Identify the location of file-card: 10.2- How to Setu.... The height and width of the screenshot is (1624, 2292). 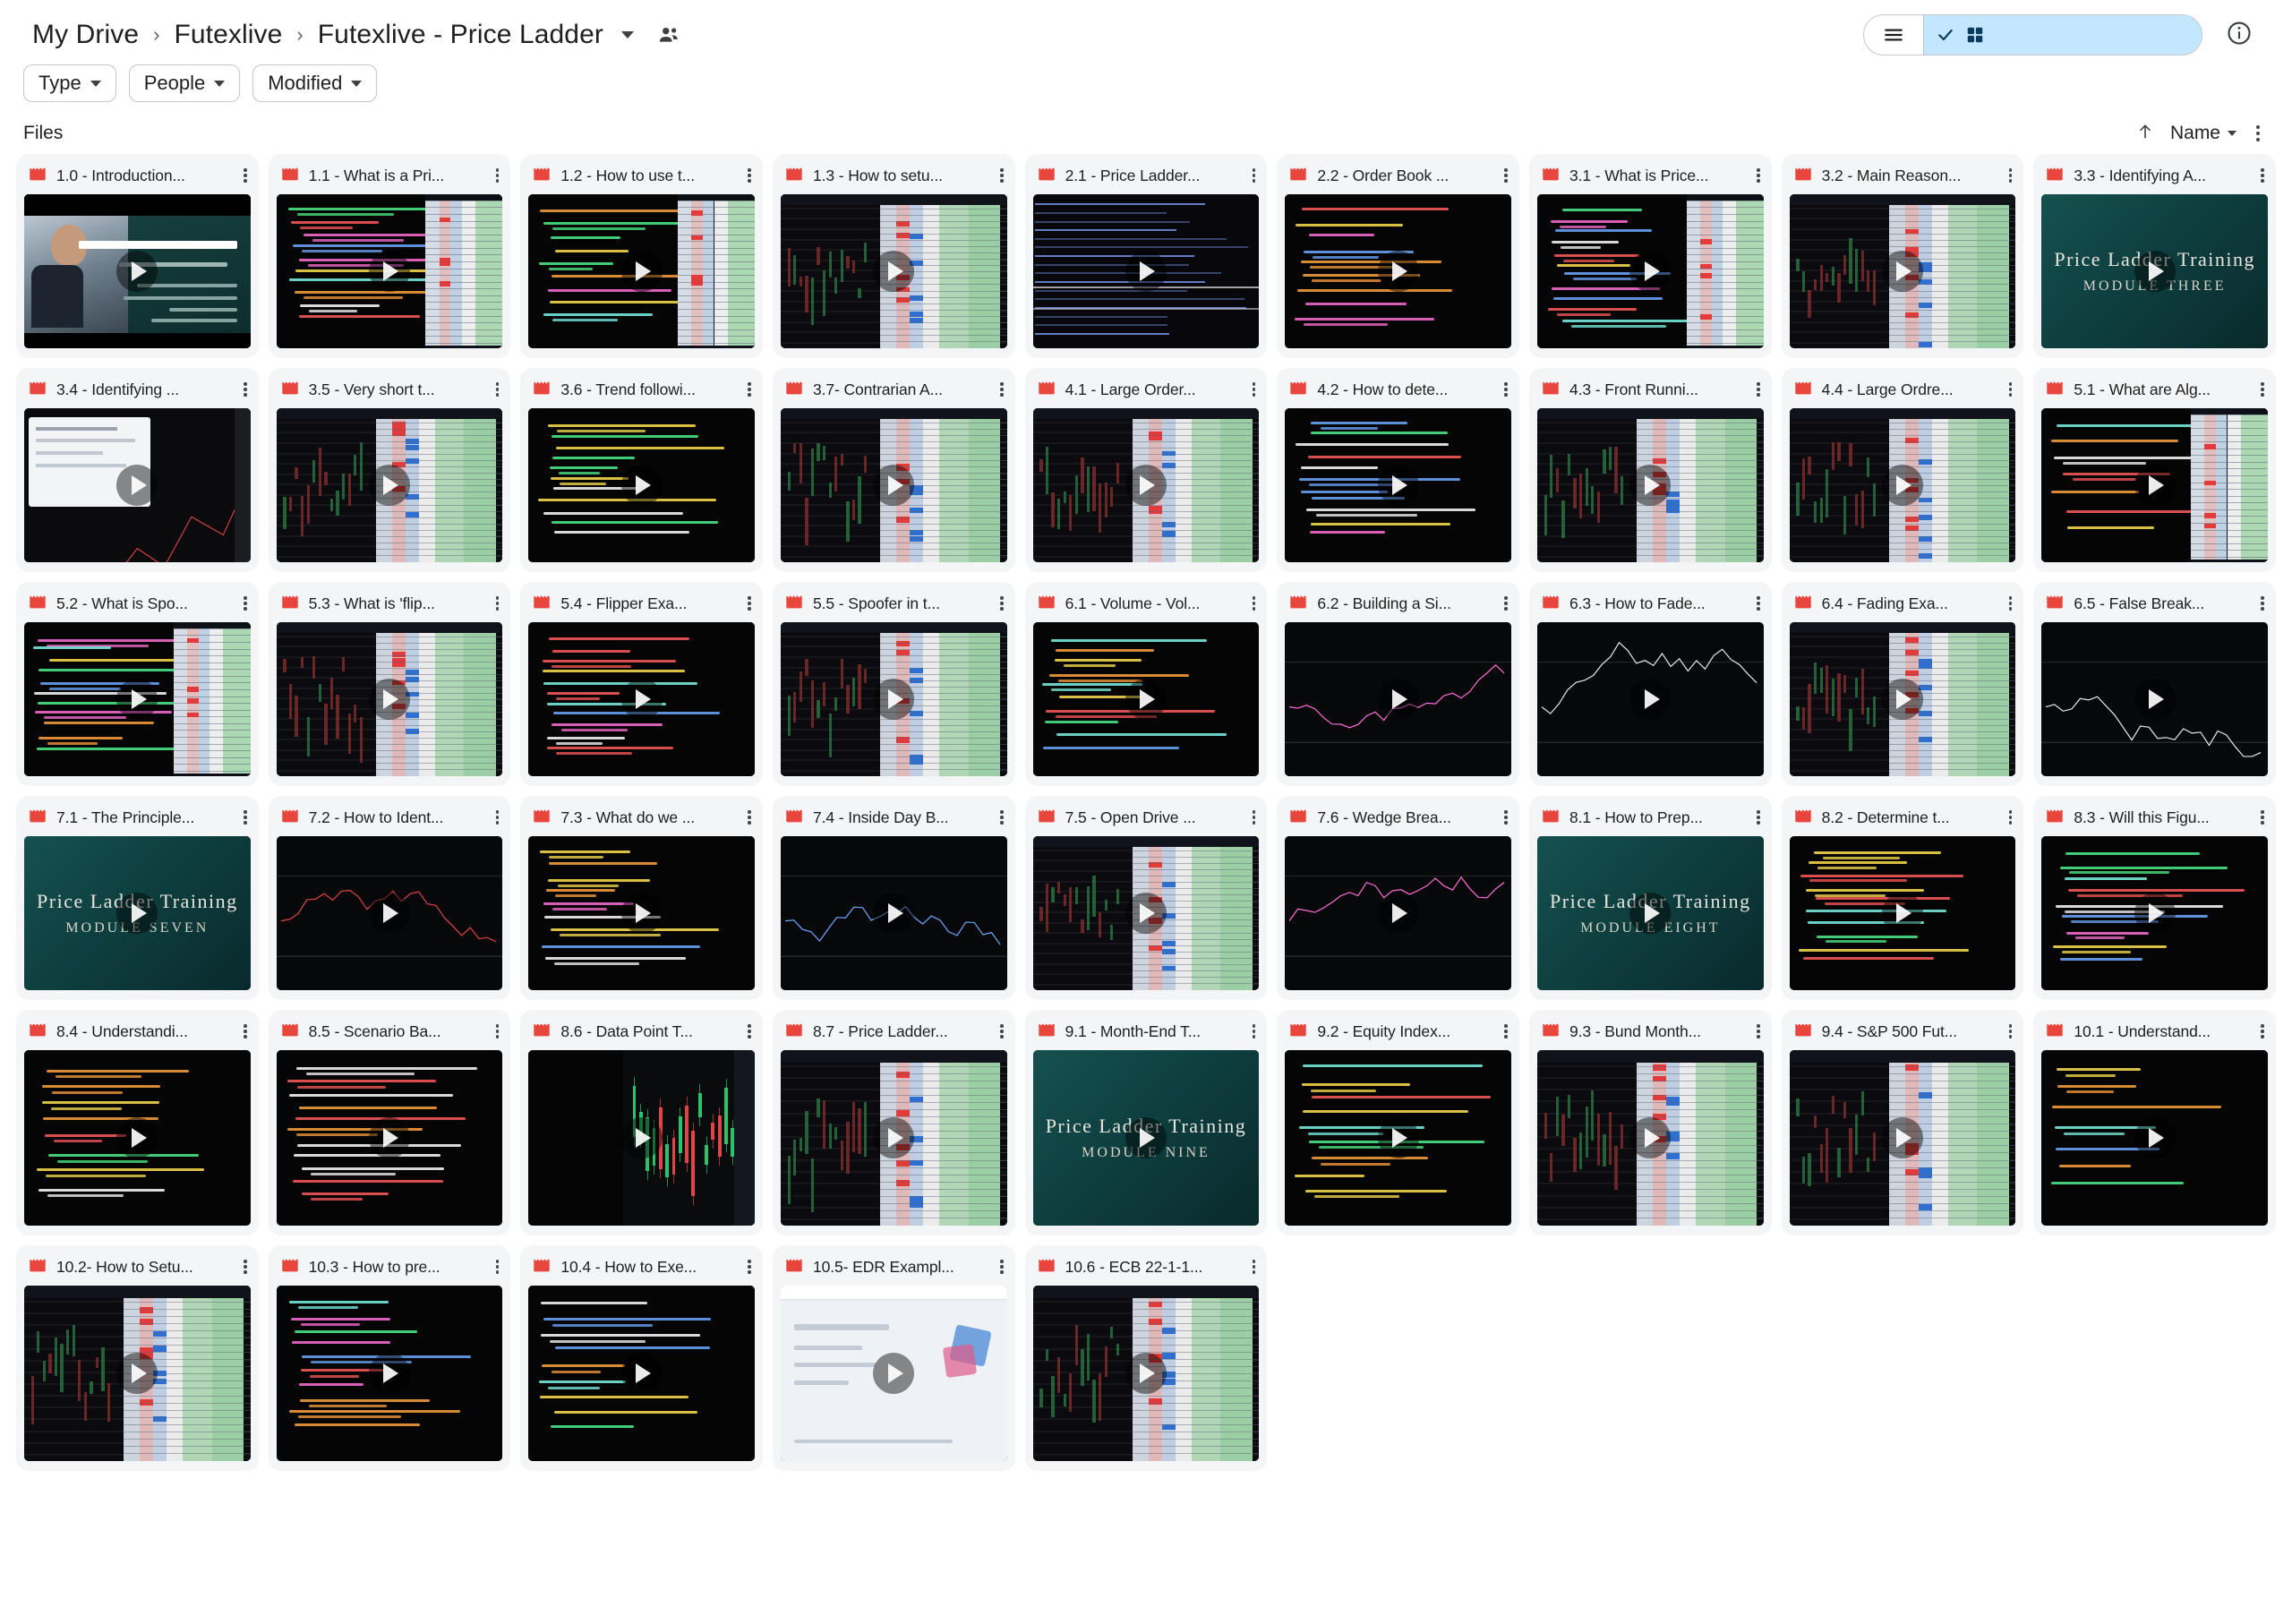
(137, 1358).